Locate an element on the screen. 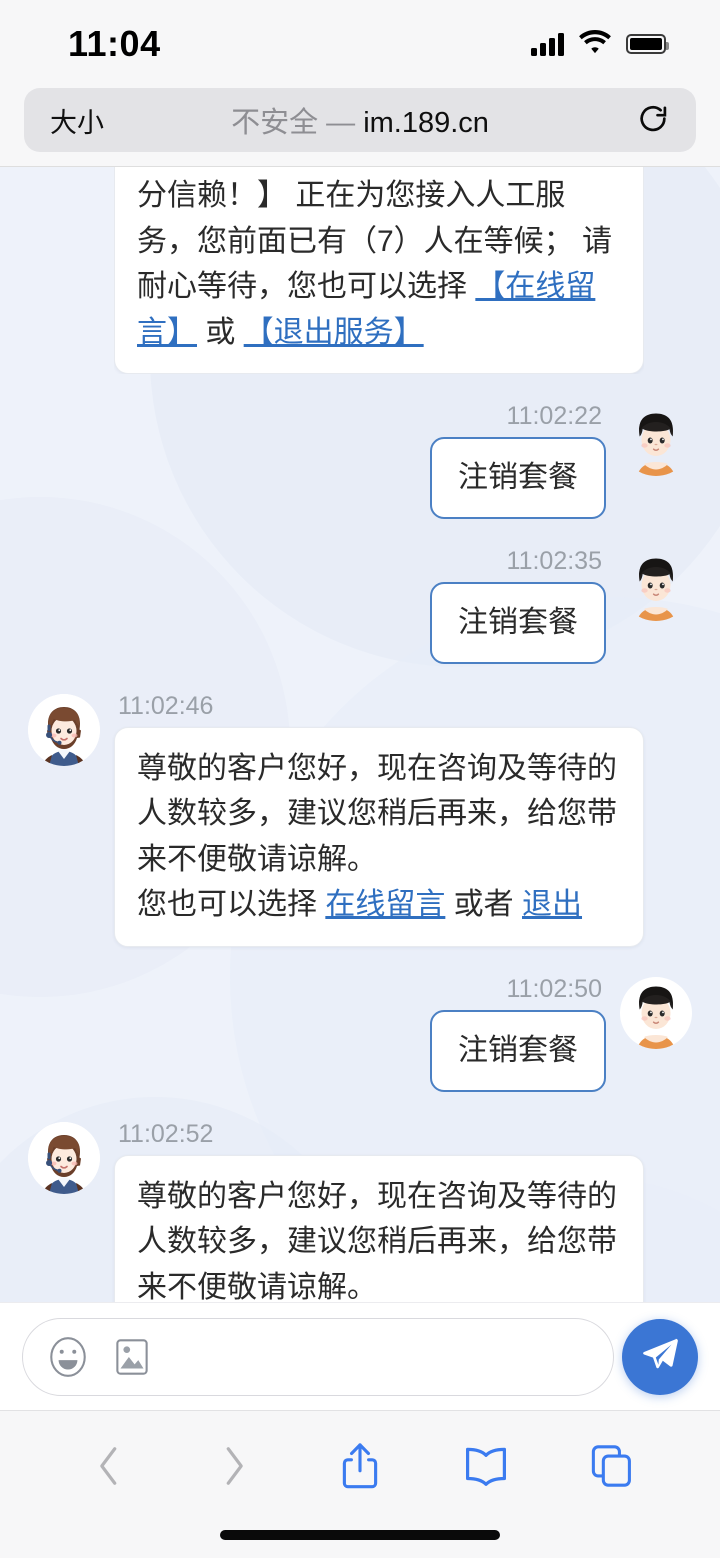  message-timestamp: 11:02:35 is located at coordinates (554, 560).